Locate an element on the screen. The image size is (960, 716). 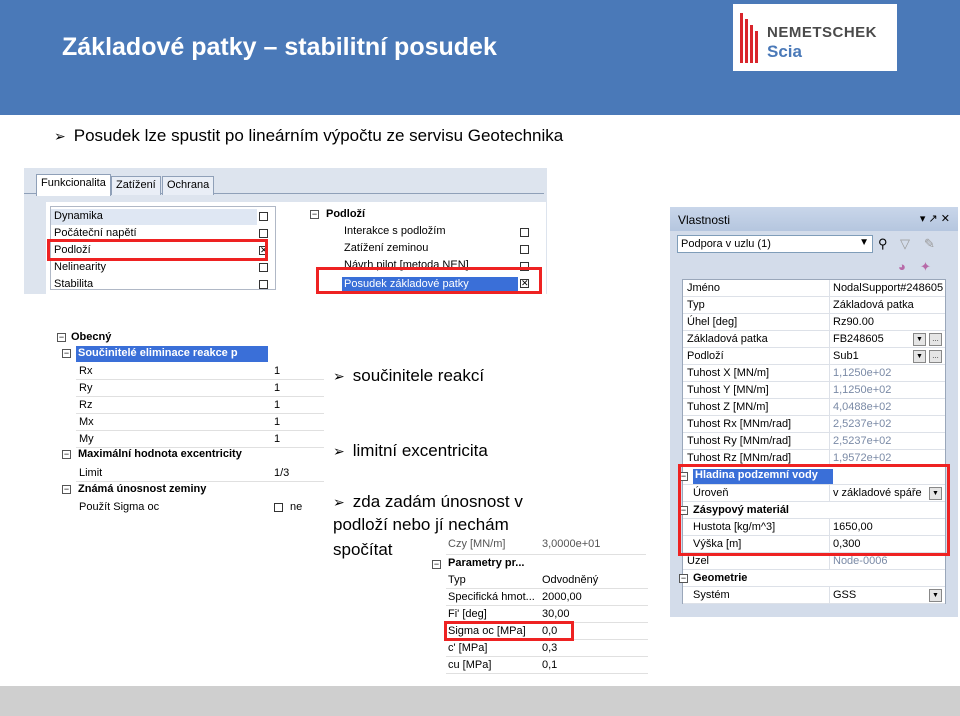
table-row: Tuhost X [MN/m] 1,1250e+02 is located at coordinates (814, 373).